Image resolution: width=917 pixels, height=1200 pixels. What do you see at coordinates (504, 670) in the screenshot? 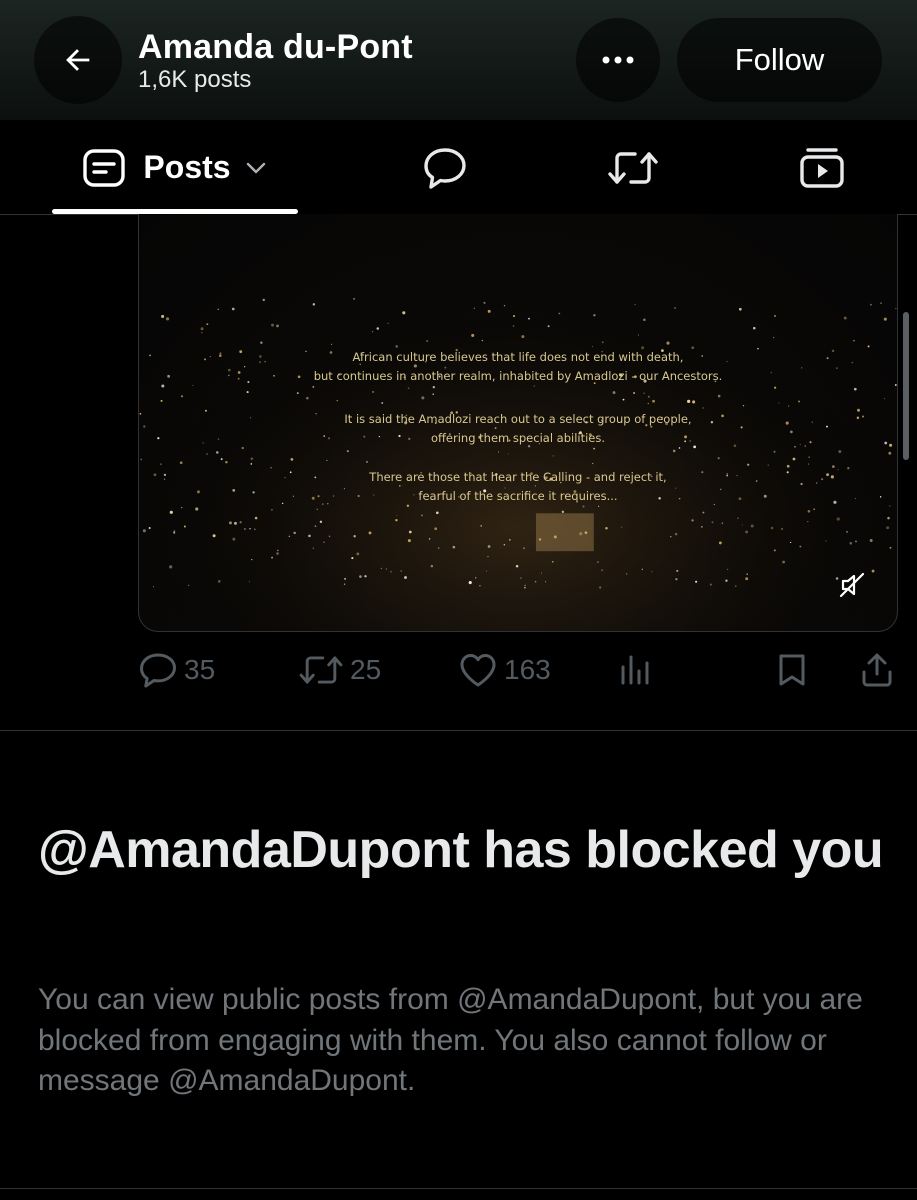
I see `like-button: 163` at bounding box center [504, 670].